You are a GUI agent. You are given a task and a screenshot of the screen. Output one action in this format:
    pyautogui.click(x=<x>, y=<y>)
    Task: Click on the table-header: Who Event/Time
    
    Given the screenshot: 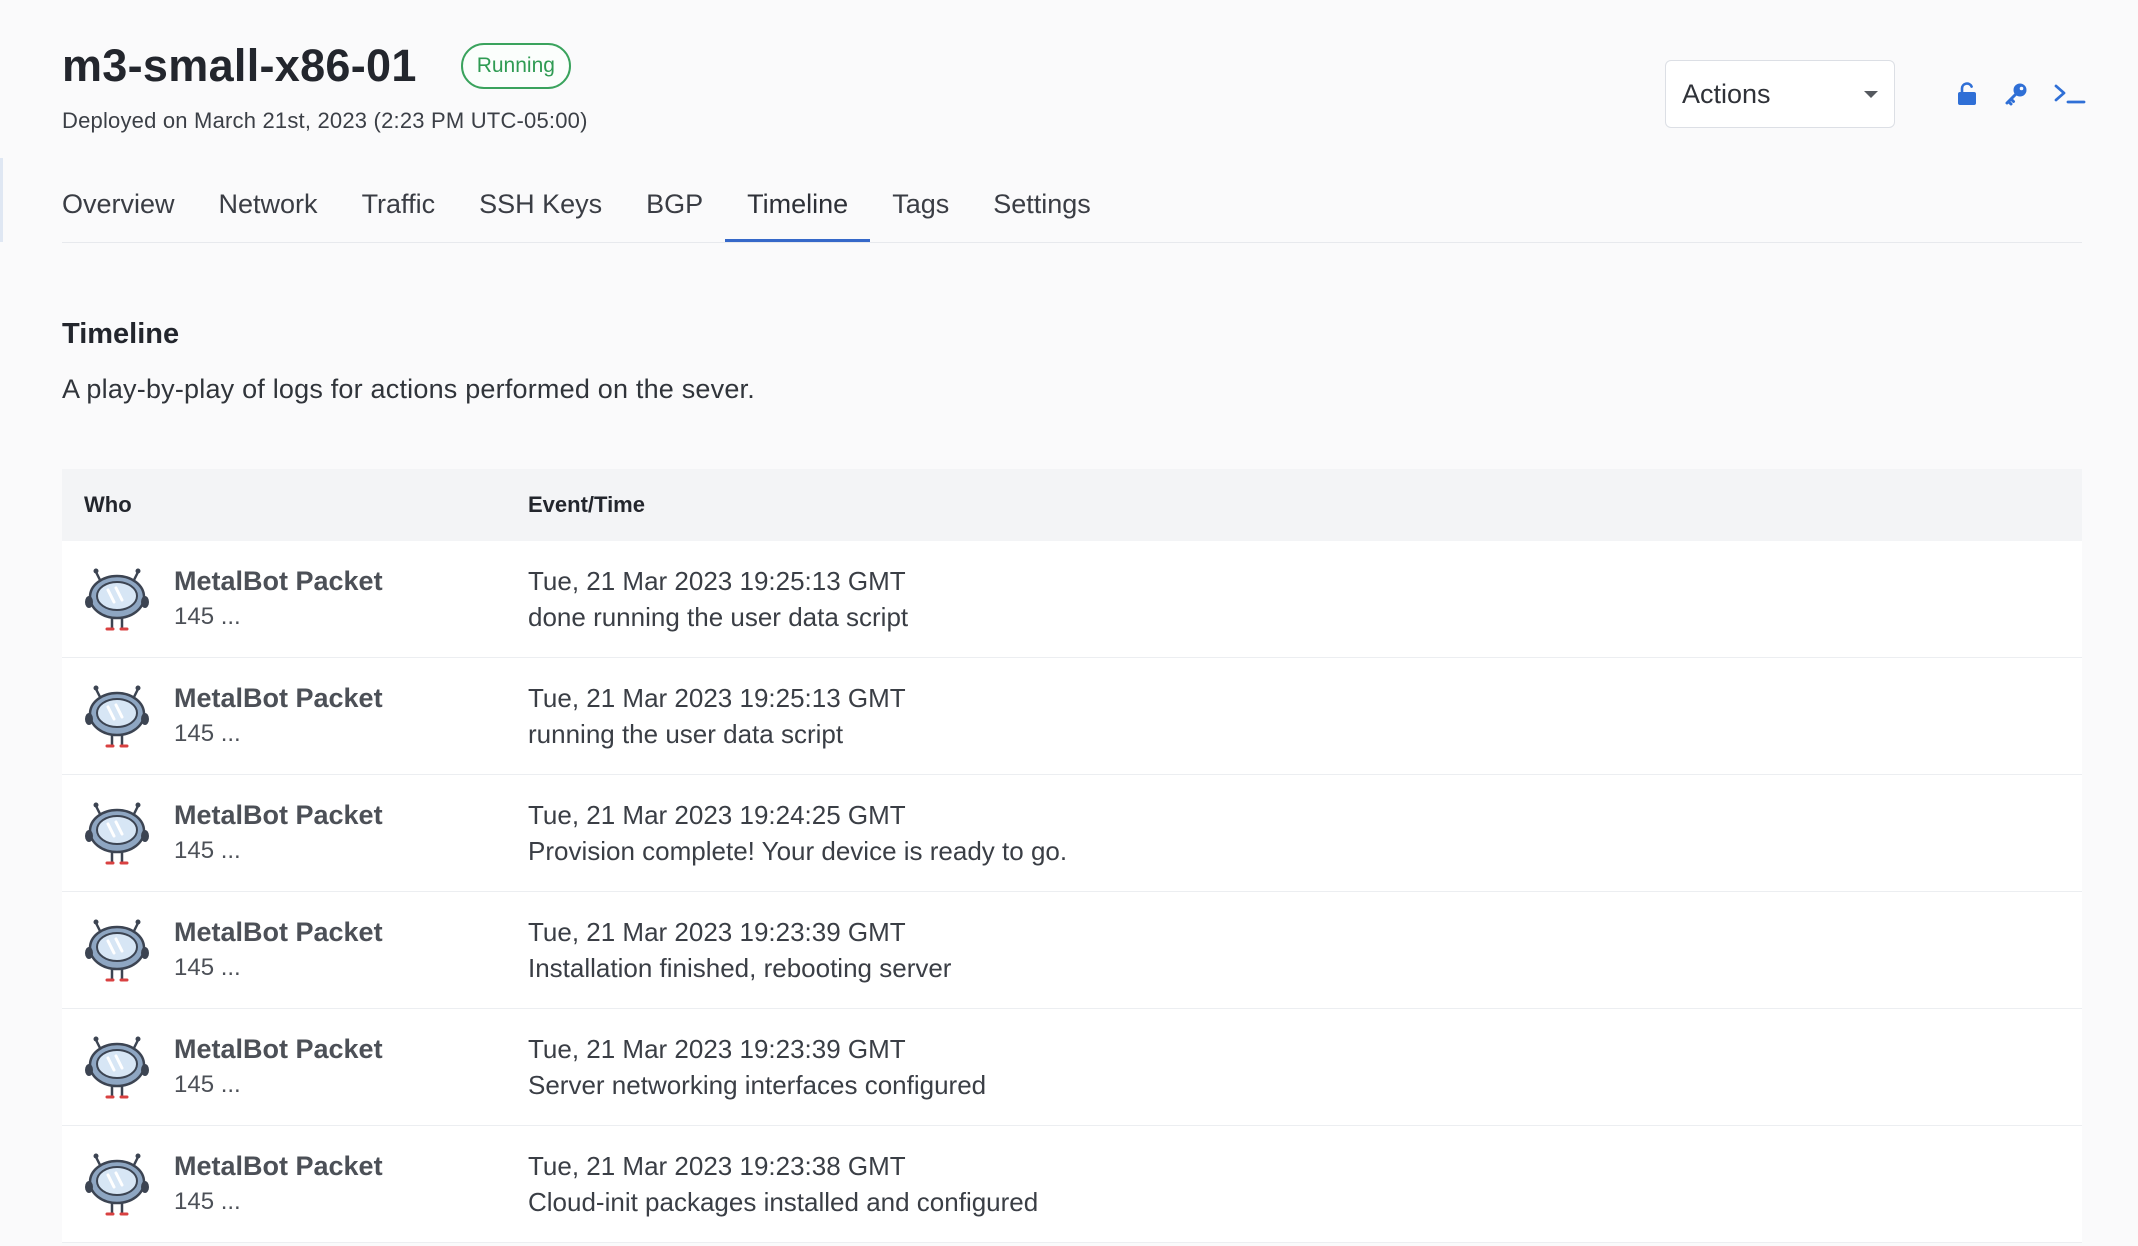 What is the action you would take?
    pyautogui.click(x=1072, y=505)
    